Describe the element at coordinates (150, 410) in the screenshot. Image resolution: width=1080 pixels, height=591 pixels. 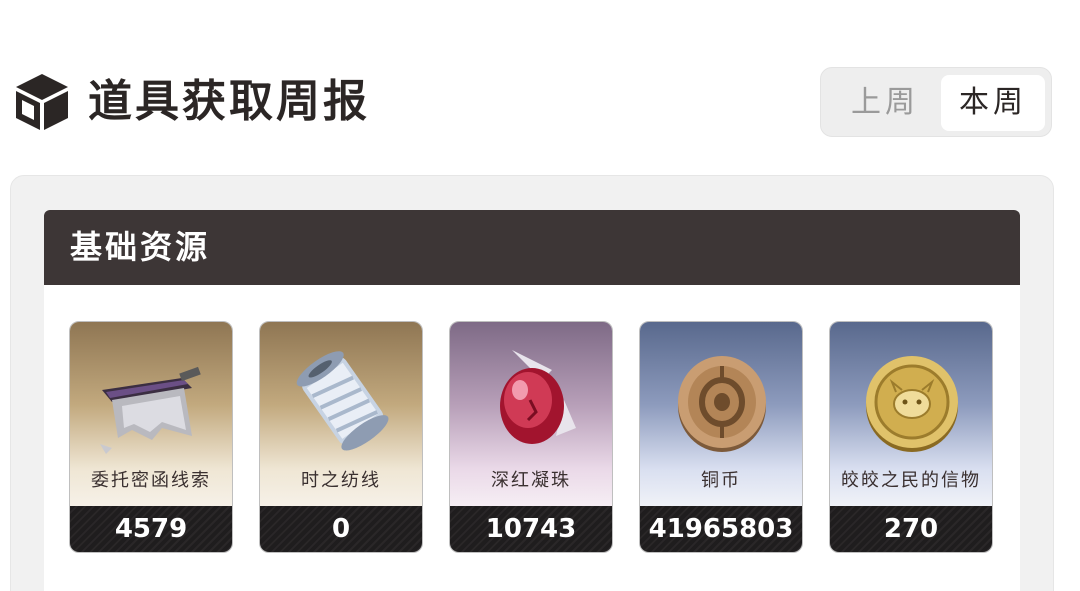
I see `scroll-icon` at that location.